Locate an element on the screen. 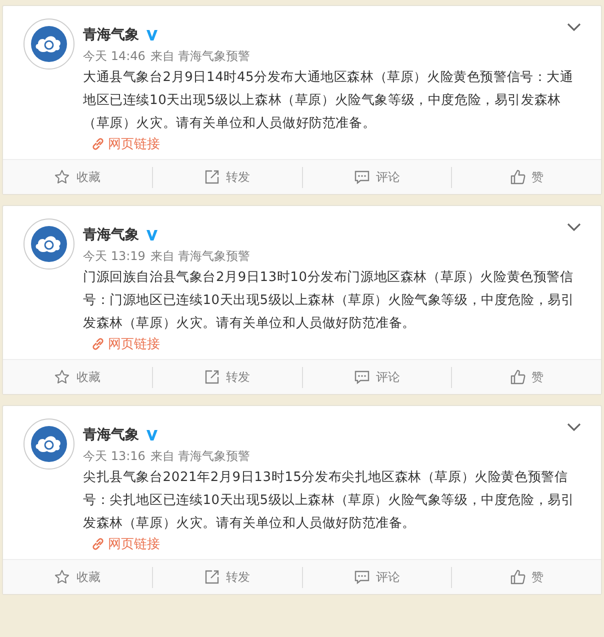 This screenshot has height=637, width=604. post-text: 尖扎县气象台2021年2月9日13时15分发布尖扎地区森林（草原）火险黄色预警信号：尖扎地区已连续10天出现5级以上森林（草原）火险气象等级，中度危险，易引发森林（草原）火灾。请有关单位和人员做好防范准备。 is located at coordinates (329, 501).